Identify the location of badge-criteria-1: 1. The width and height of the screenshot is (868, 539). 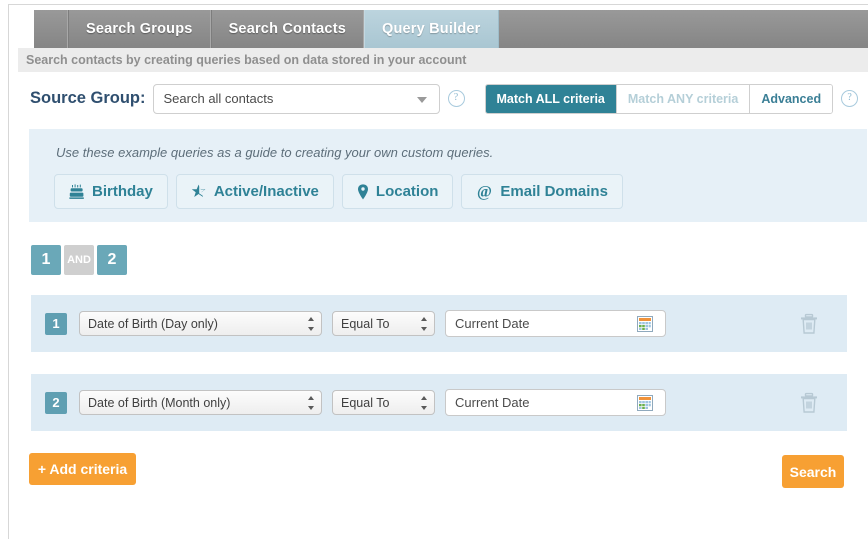
(46, 260).